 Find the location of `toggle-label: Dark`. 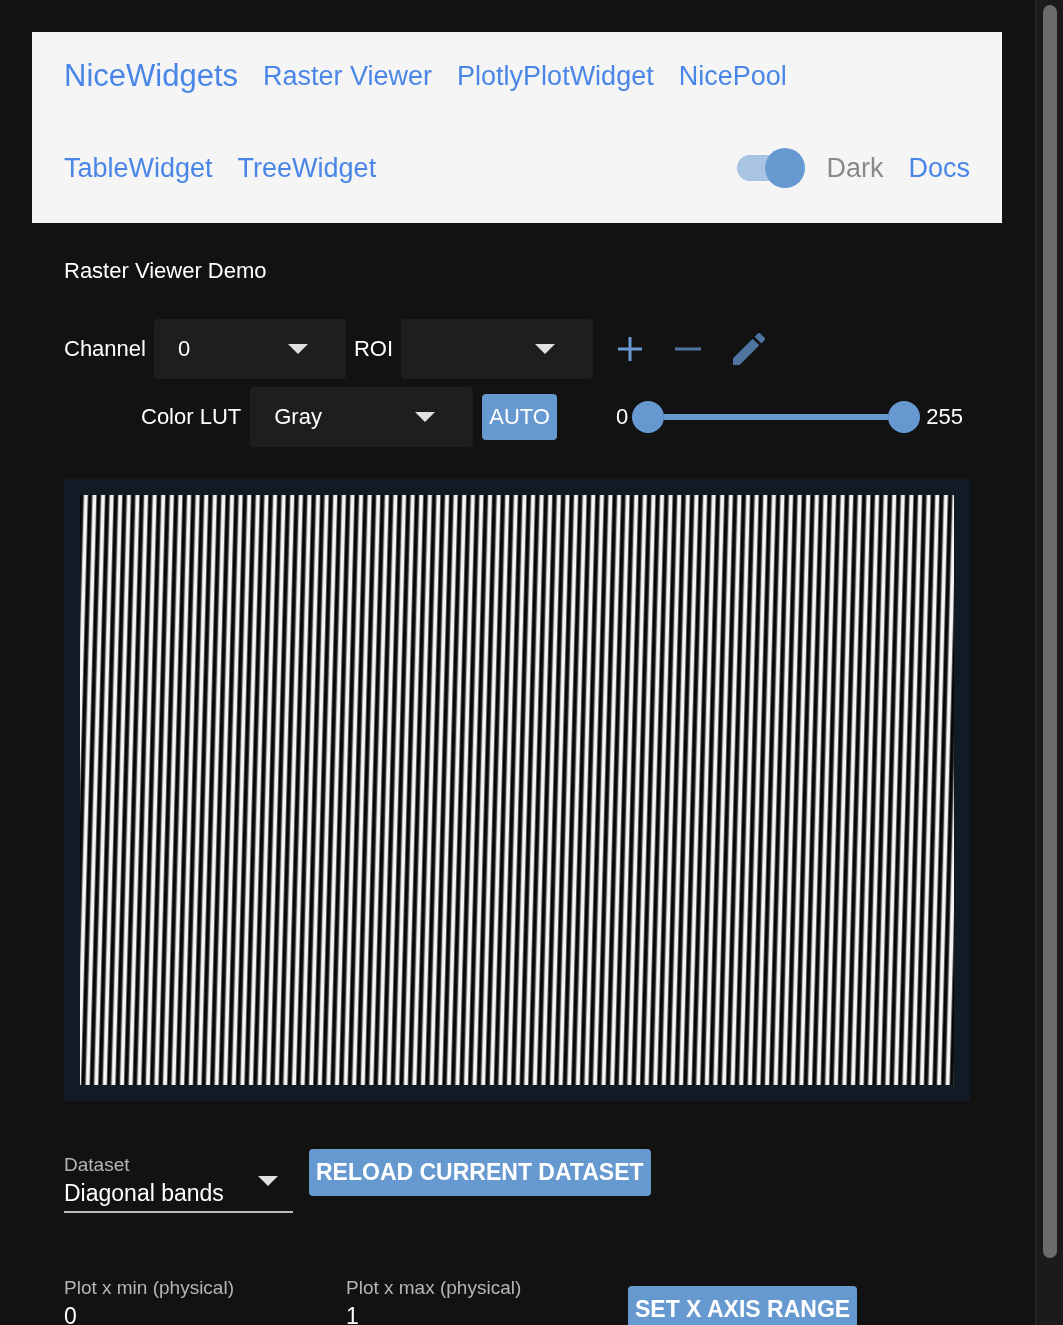

toggle-label: Dark is located at coordinates (855, 168).